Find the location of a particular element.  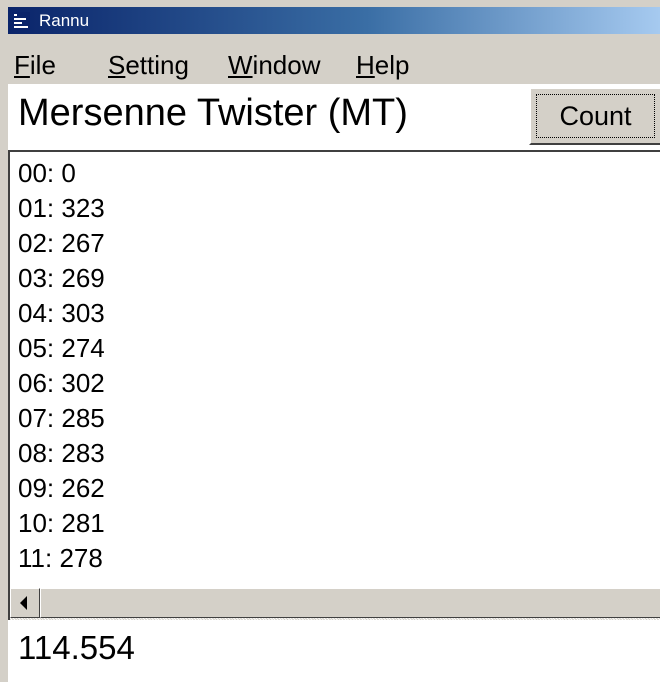

menu-setting: Setting is located at coordinates (148, 65).